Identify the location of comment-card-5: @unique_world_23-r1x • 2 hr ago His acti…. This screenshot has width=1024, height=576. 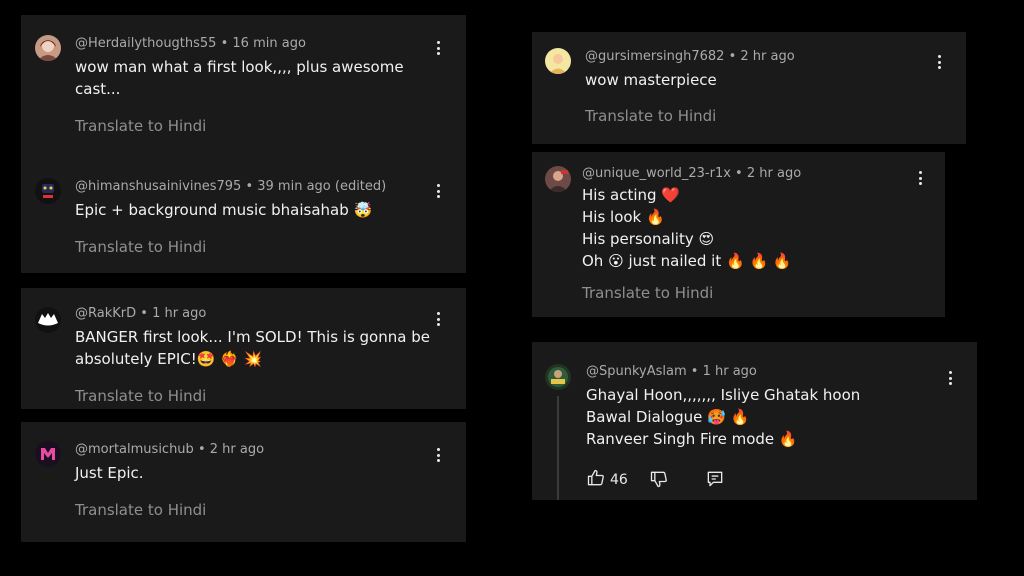
(738, 234).